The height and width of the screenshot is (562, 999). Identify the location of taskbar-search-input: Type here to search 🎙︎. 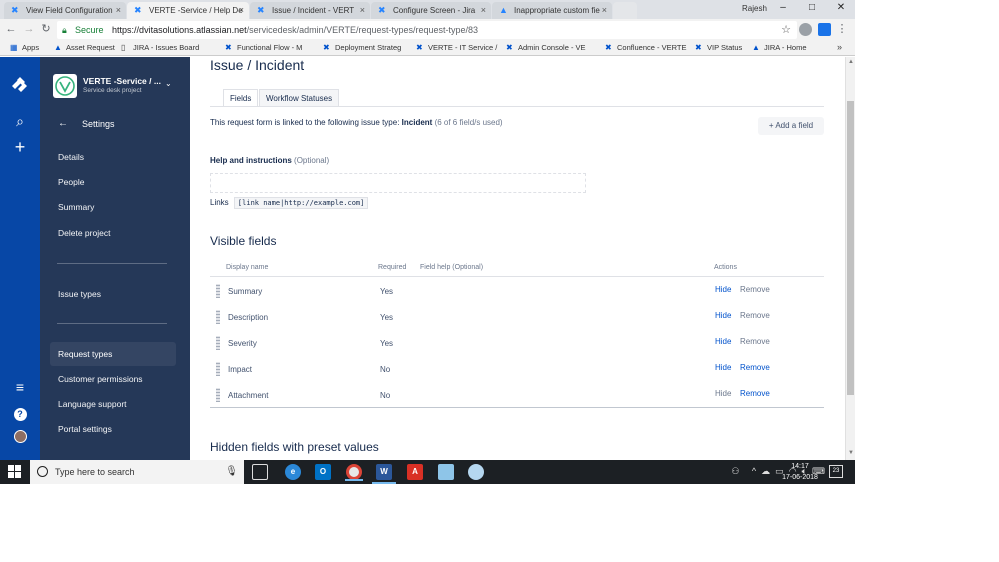
(137, 472).